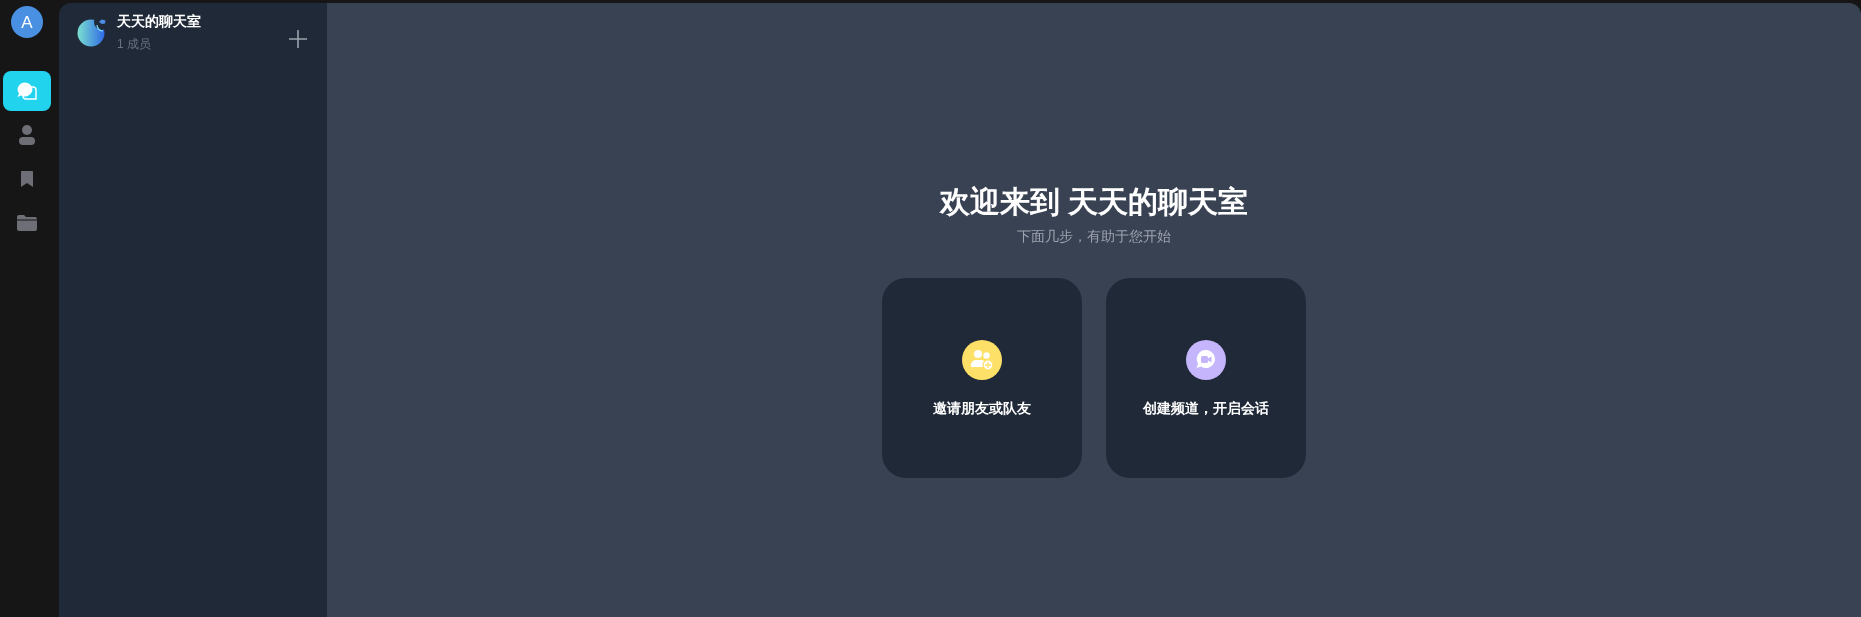 The width and height of the screenshot is (1861, 617). I want to click on planet-logo-icon, so click(92, 32).